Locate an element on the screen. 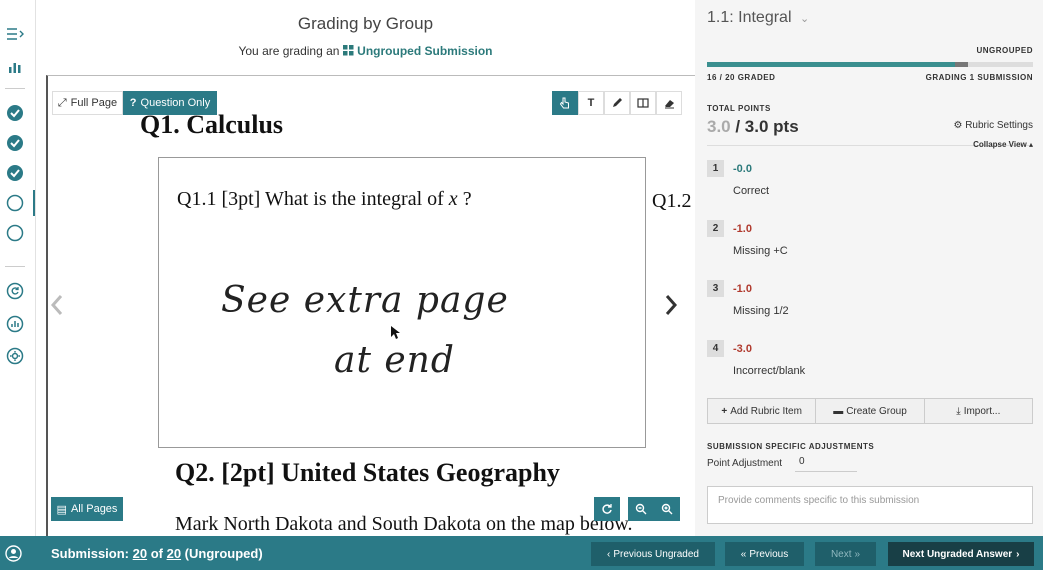 This screenshot has width=1043, height=570. chevron-left-icon: ‹ is located at coordinates (609, 554).